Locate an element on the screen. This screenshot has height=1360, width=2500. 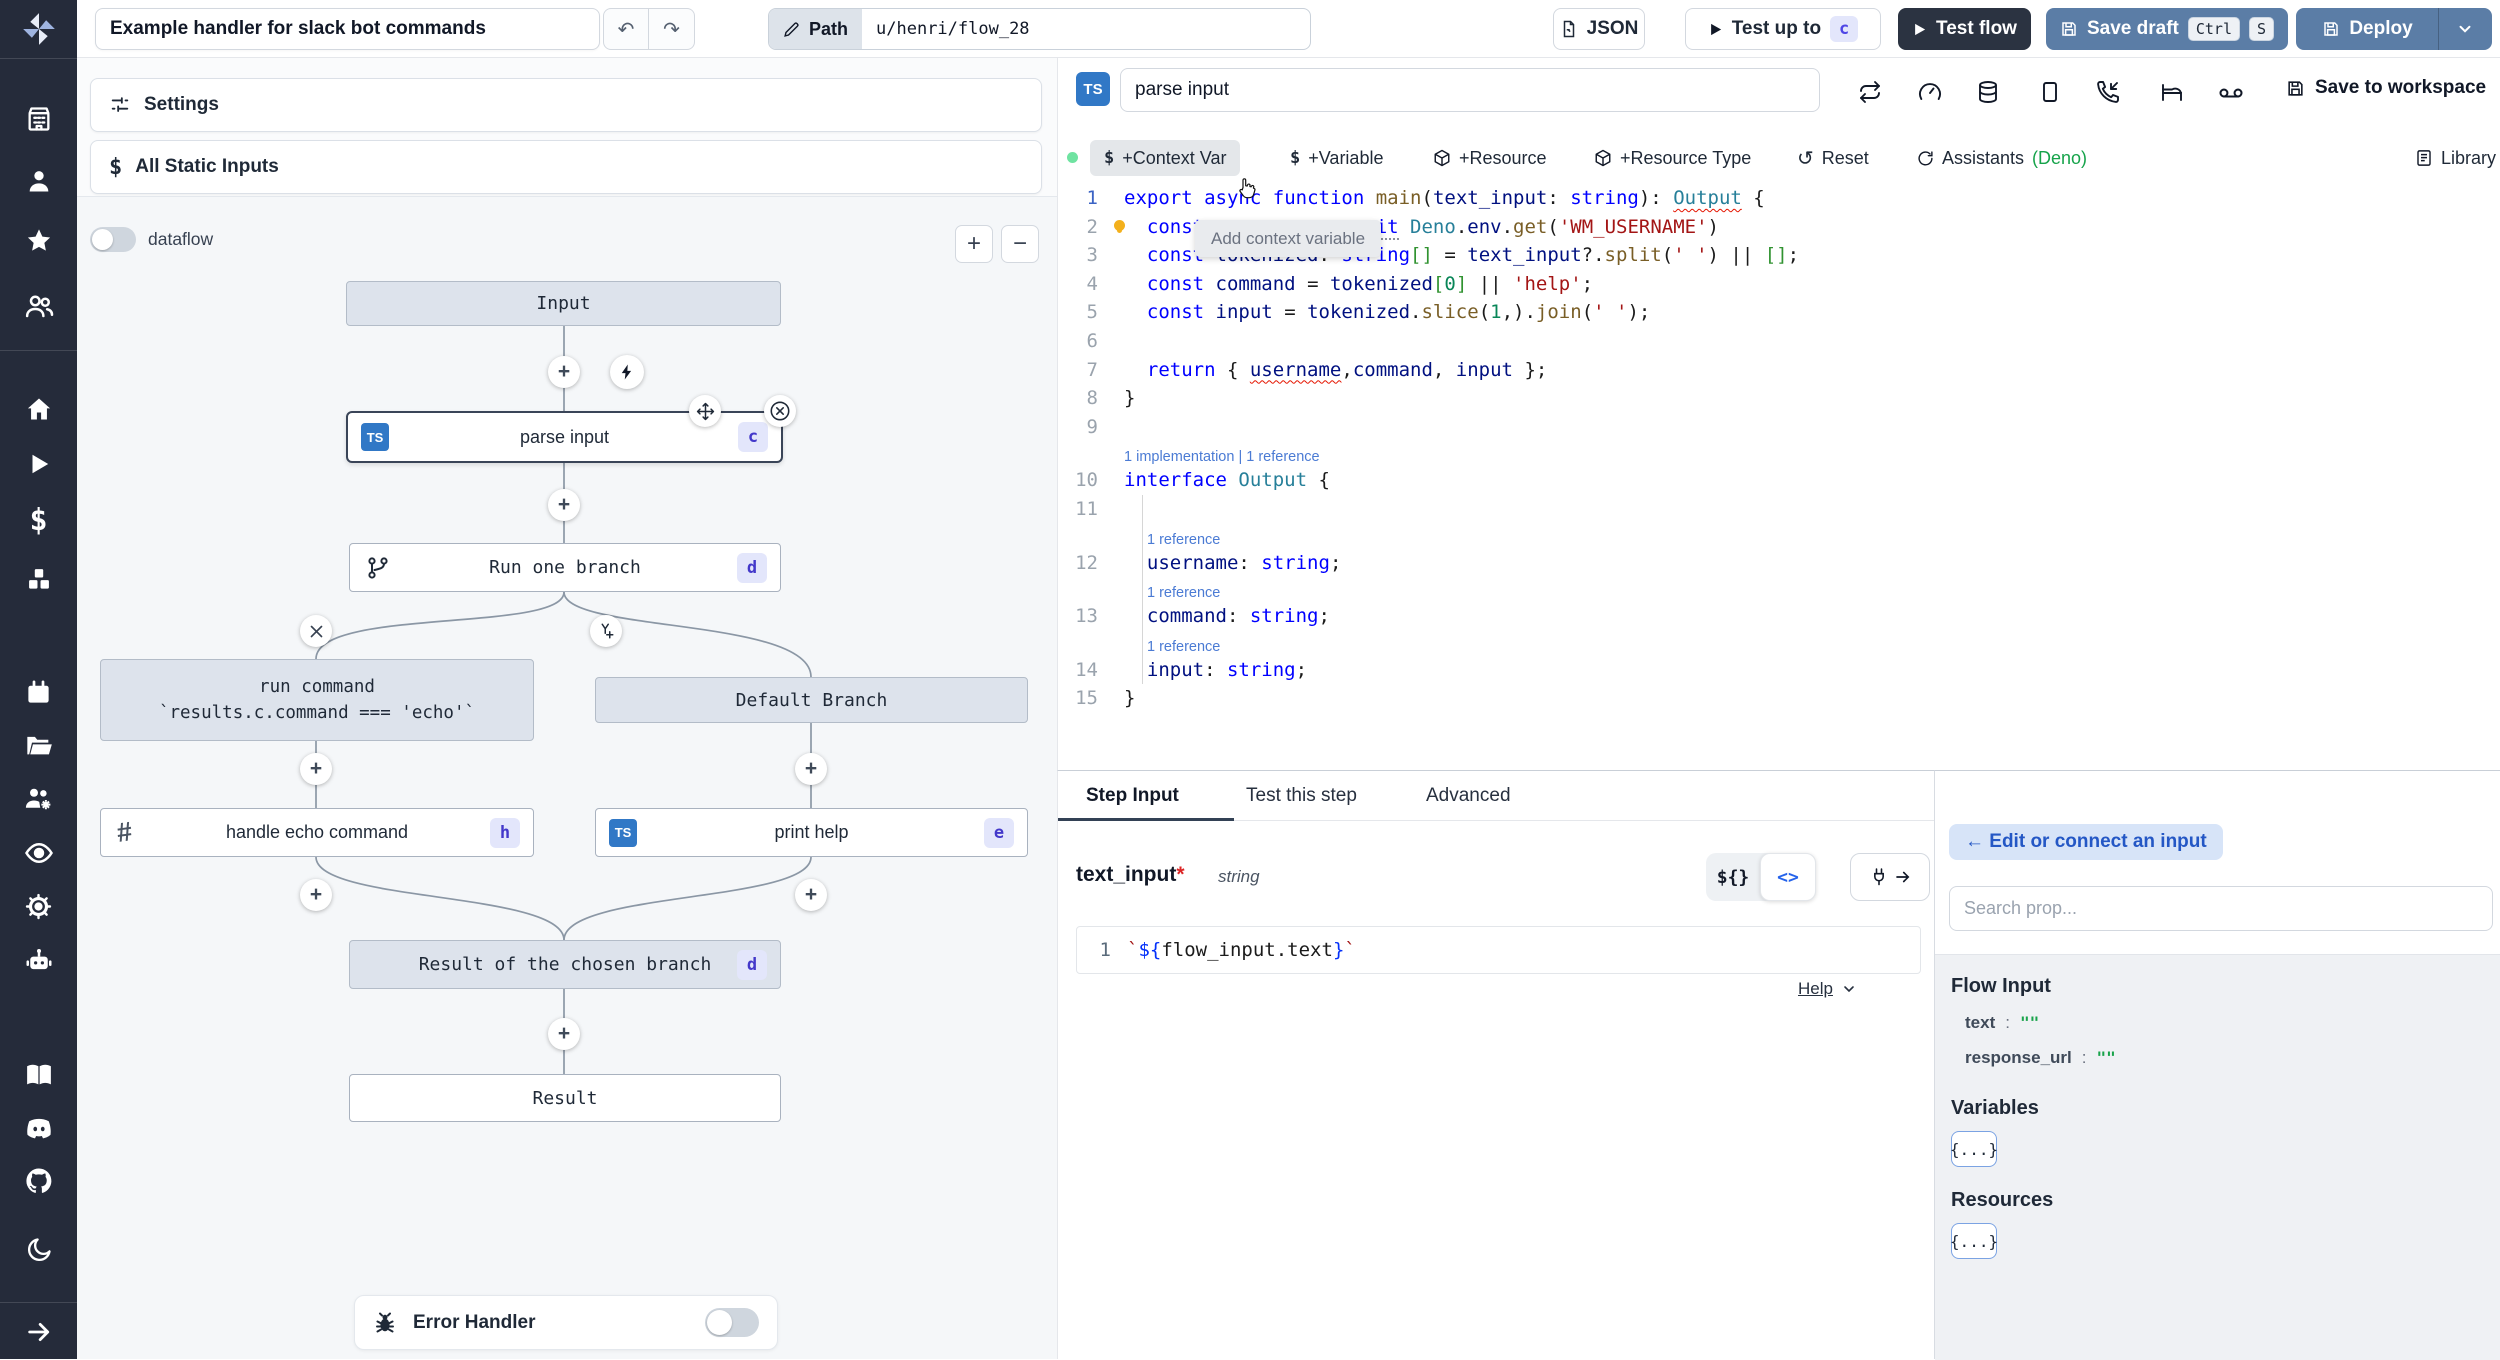
tab-test-this-step: Test this step is located at coordinates (1301, 796).